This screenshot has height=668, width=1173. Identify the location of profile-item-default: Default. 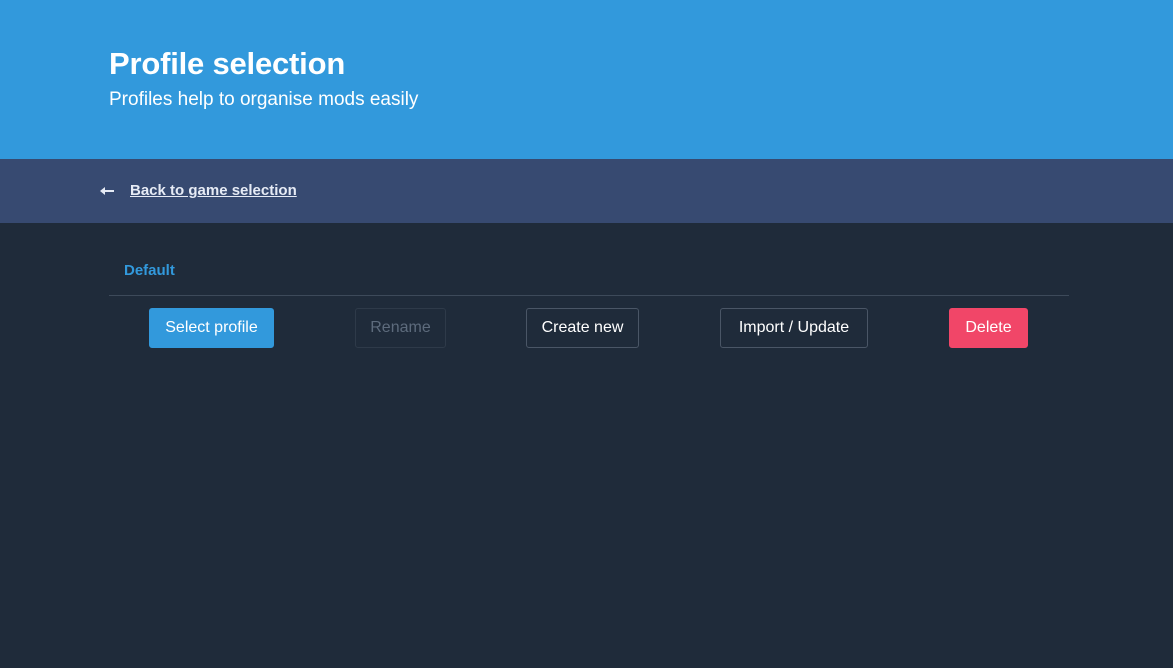
(149, 271).